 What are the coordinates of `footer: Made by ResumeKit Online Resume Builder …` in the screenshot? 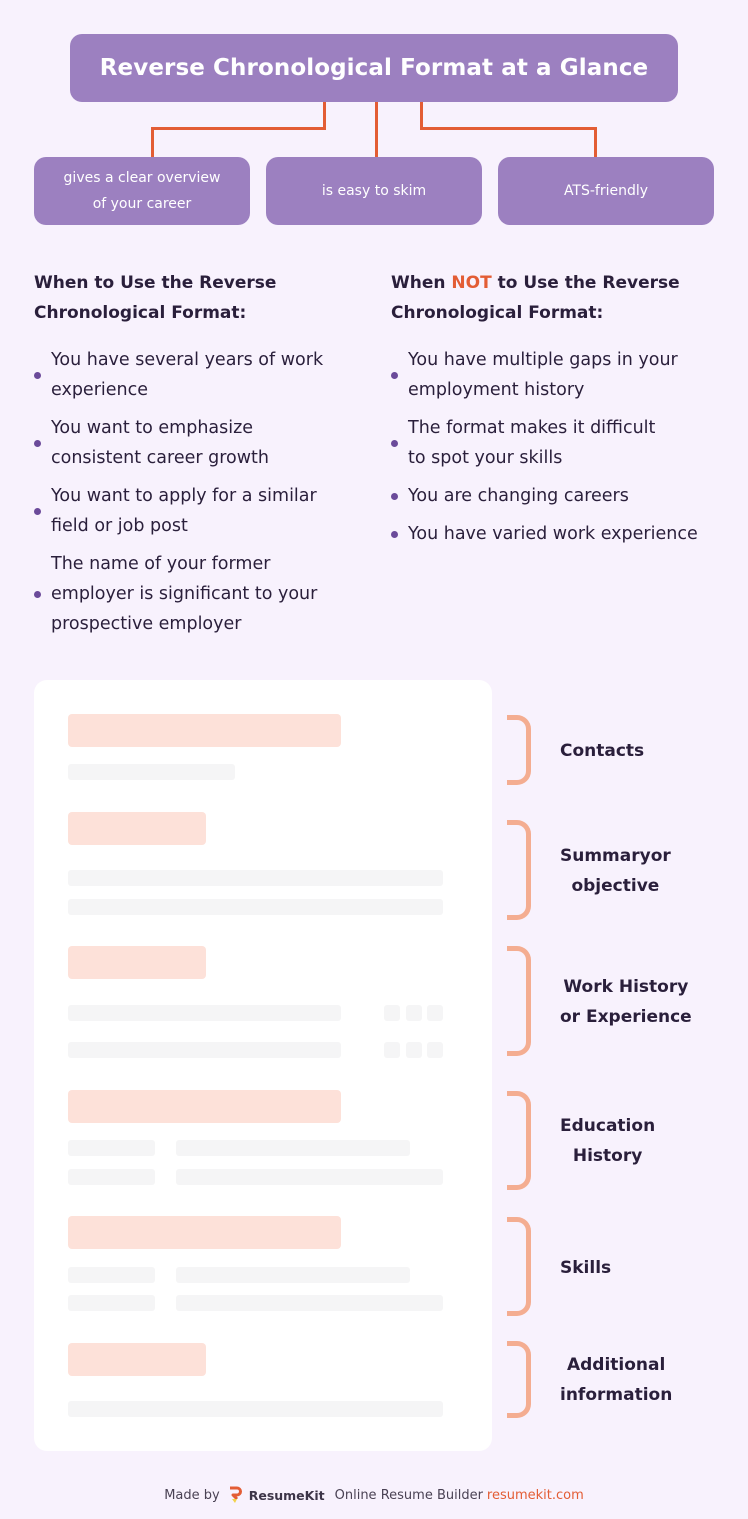 It's located at (374, 1495).